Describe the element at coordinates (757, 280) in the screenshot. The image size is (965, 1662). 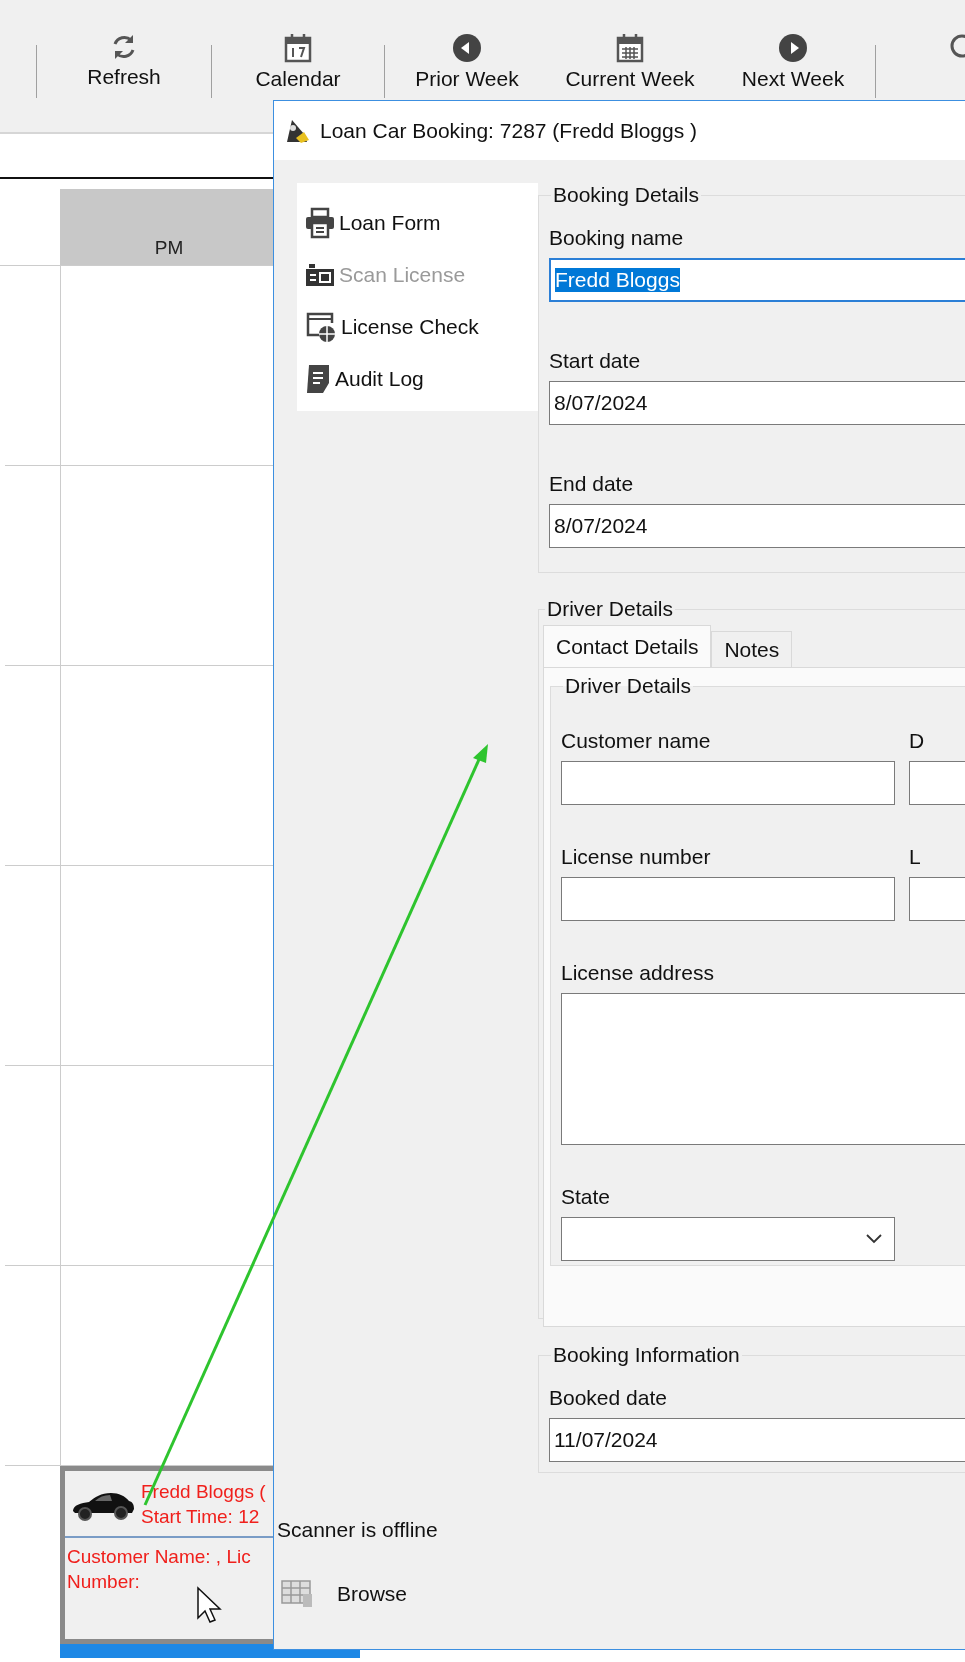
I see `text-field: Fredd Bloggs` at that location.